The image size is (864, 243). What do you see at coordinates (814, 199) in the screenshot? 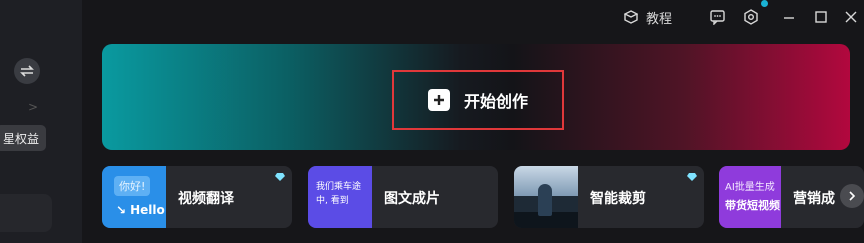
I see `card-label: 营销成` at bounding box center [814, 199].